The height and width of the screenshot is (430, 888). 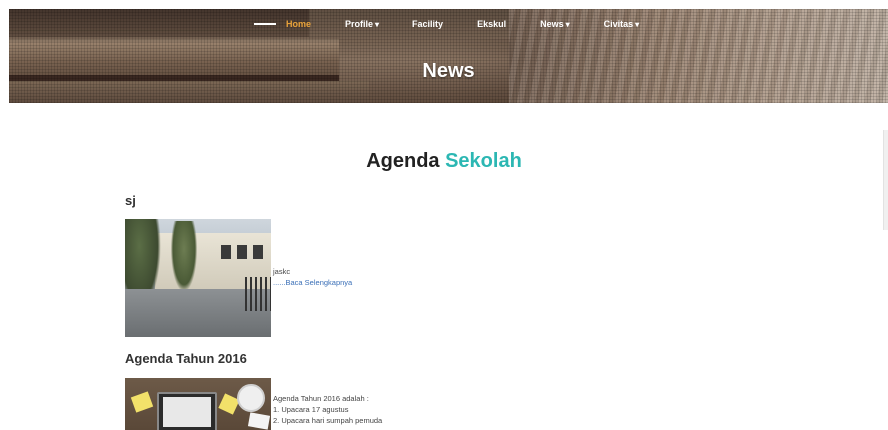 I want to click on scrollbar, so click(x=885, y=180).